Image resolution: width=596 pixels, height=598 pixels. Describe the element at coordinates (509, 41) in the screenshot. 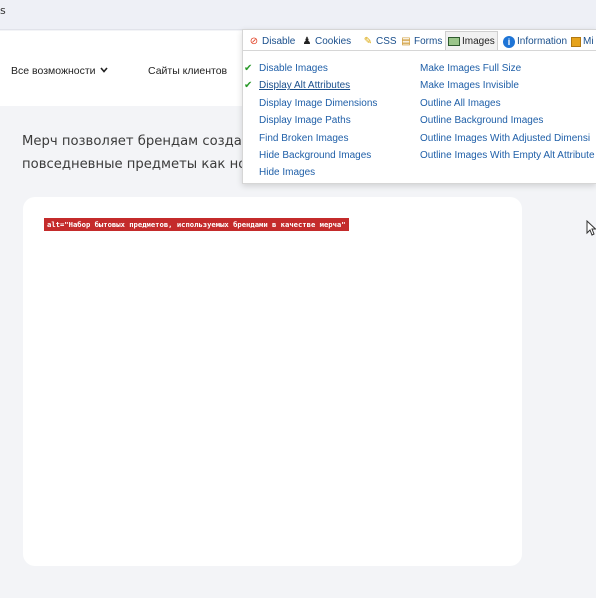

I see `information-icon: i` at that location.